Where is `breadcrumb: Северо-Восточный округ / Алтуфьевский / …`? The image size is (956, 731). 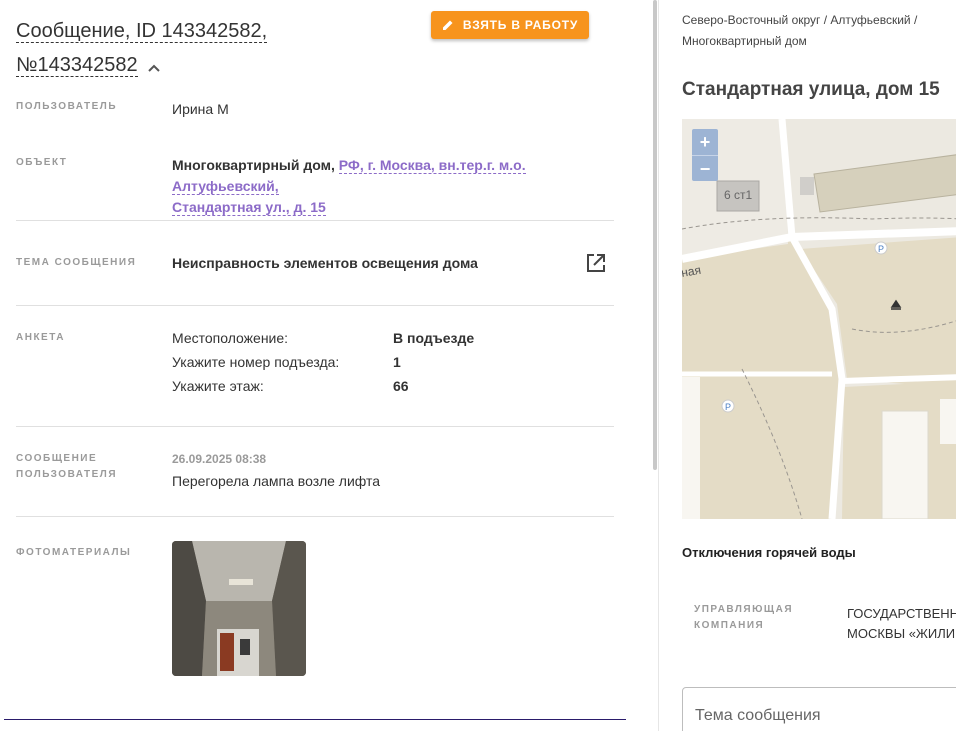
breadcrumb: Северо-Восточный округ / Алтуфьевский / … is located at coordinates (817, 31).